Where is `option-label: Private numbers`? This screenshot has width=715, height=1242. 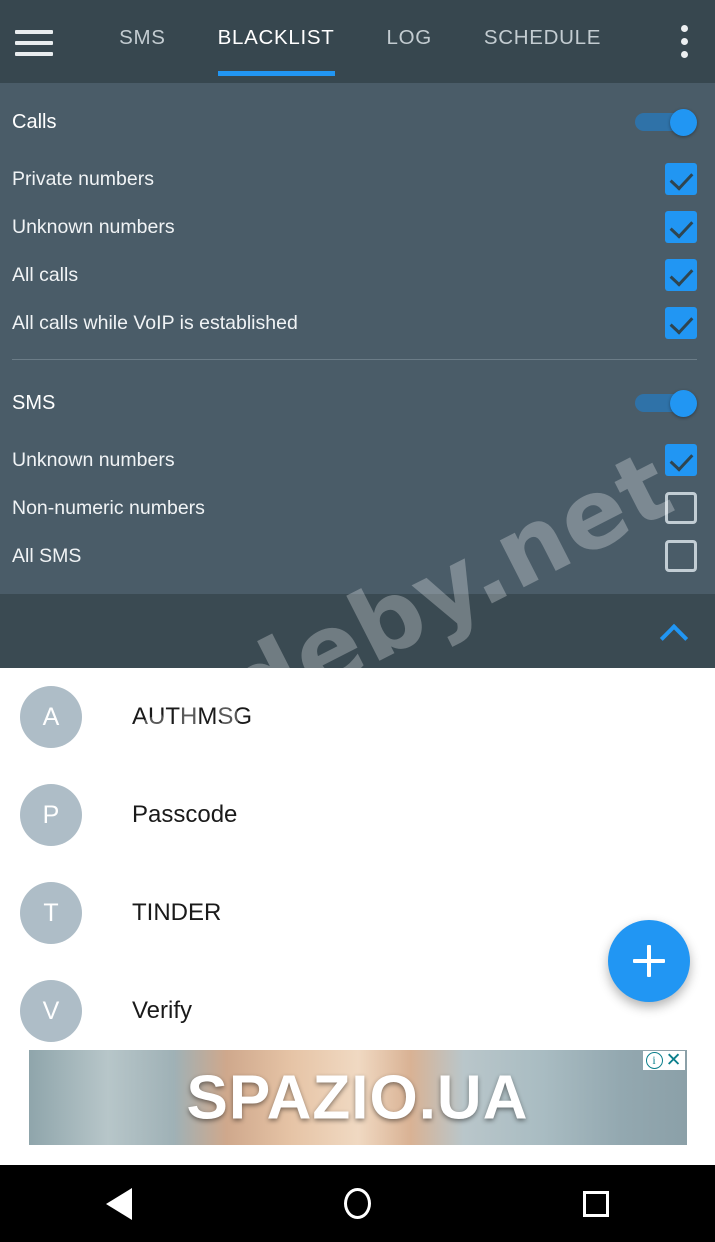 option-label: Private numbers is located at coordinates (83, 178).